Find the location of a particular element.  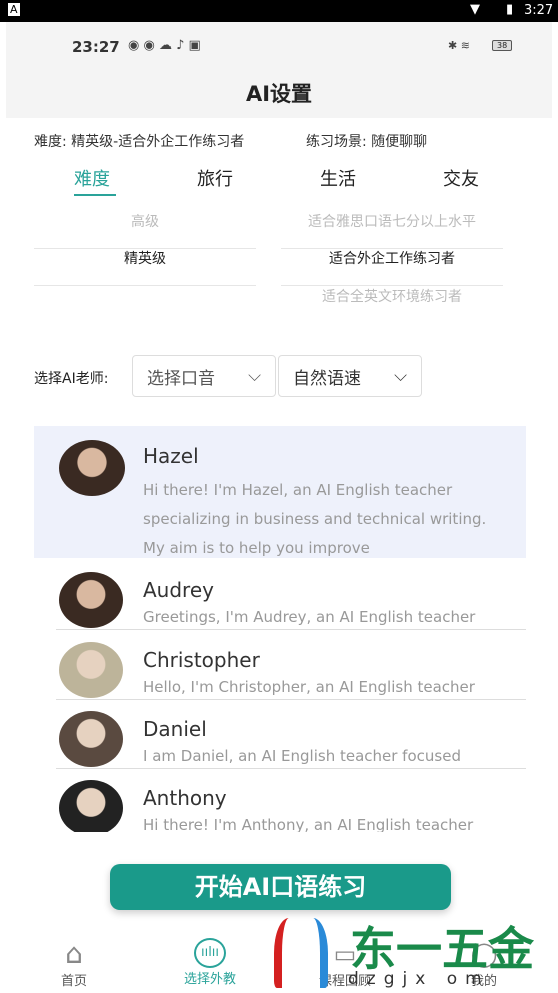

difficulty-summary: 难度: 精英级-适合外企工作练习者 is located at coordinates (139, 142).